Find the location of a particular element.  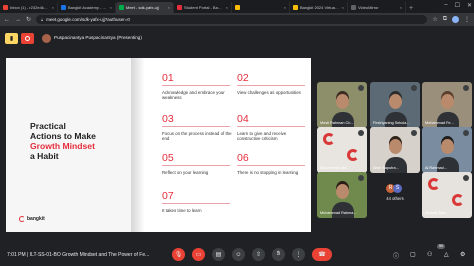

others-label: 44 others is located at coordinates (395, 198).